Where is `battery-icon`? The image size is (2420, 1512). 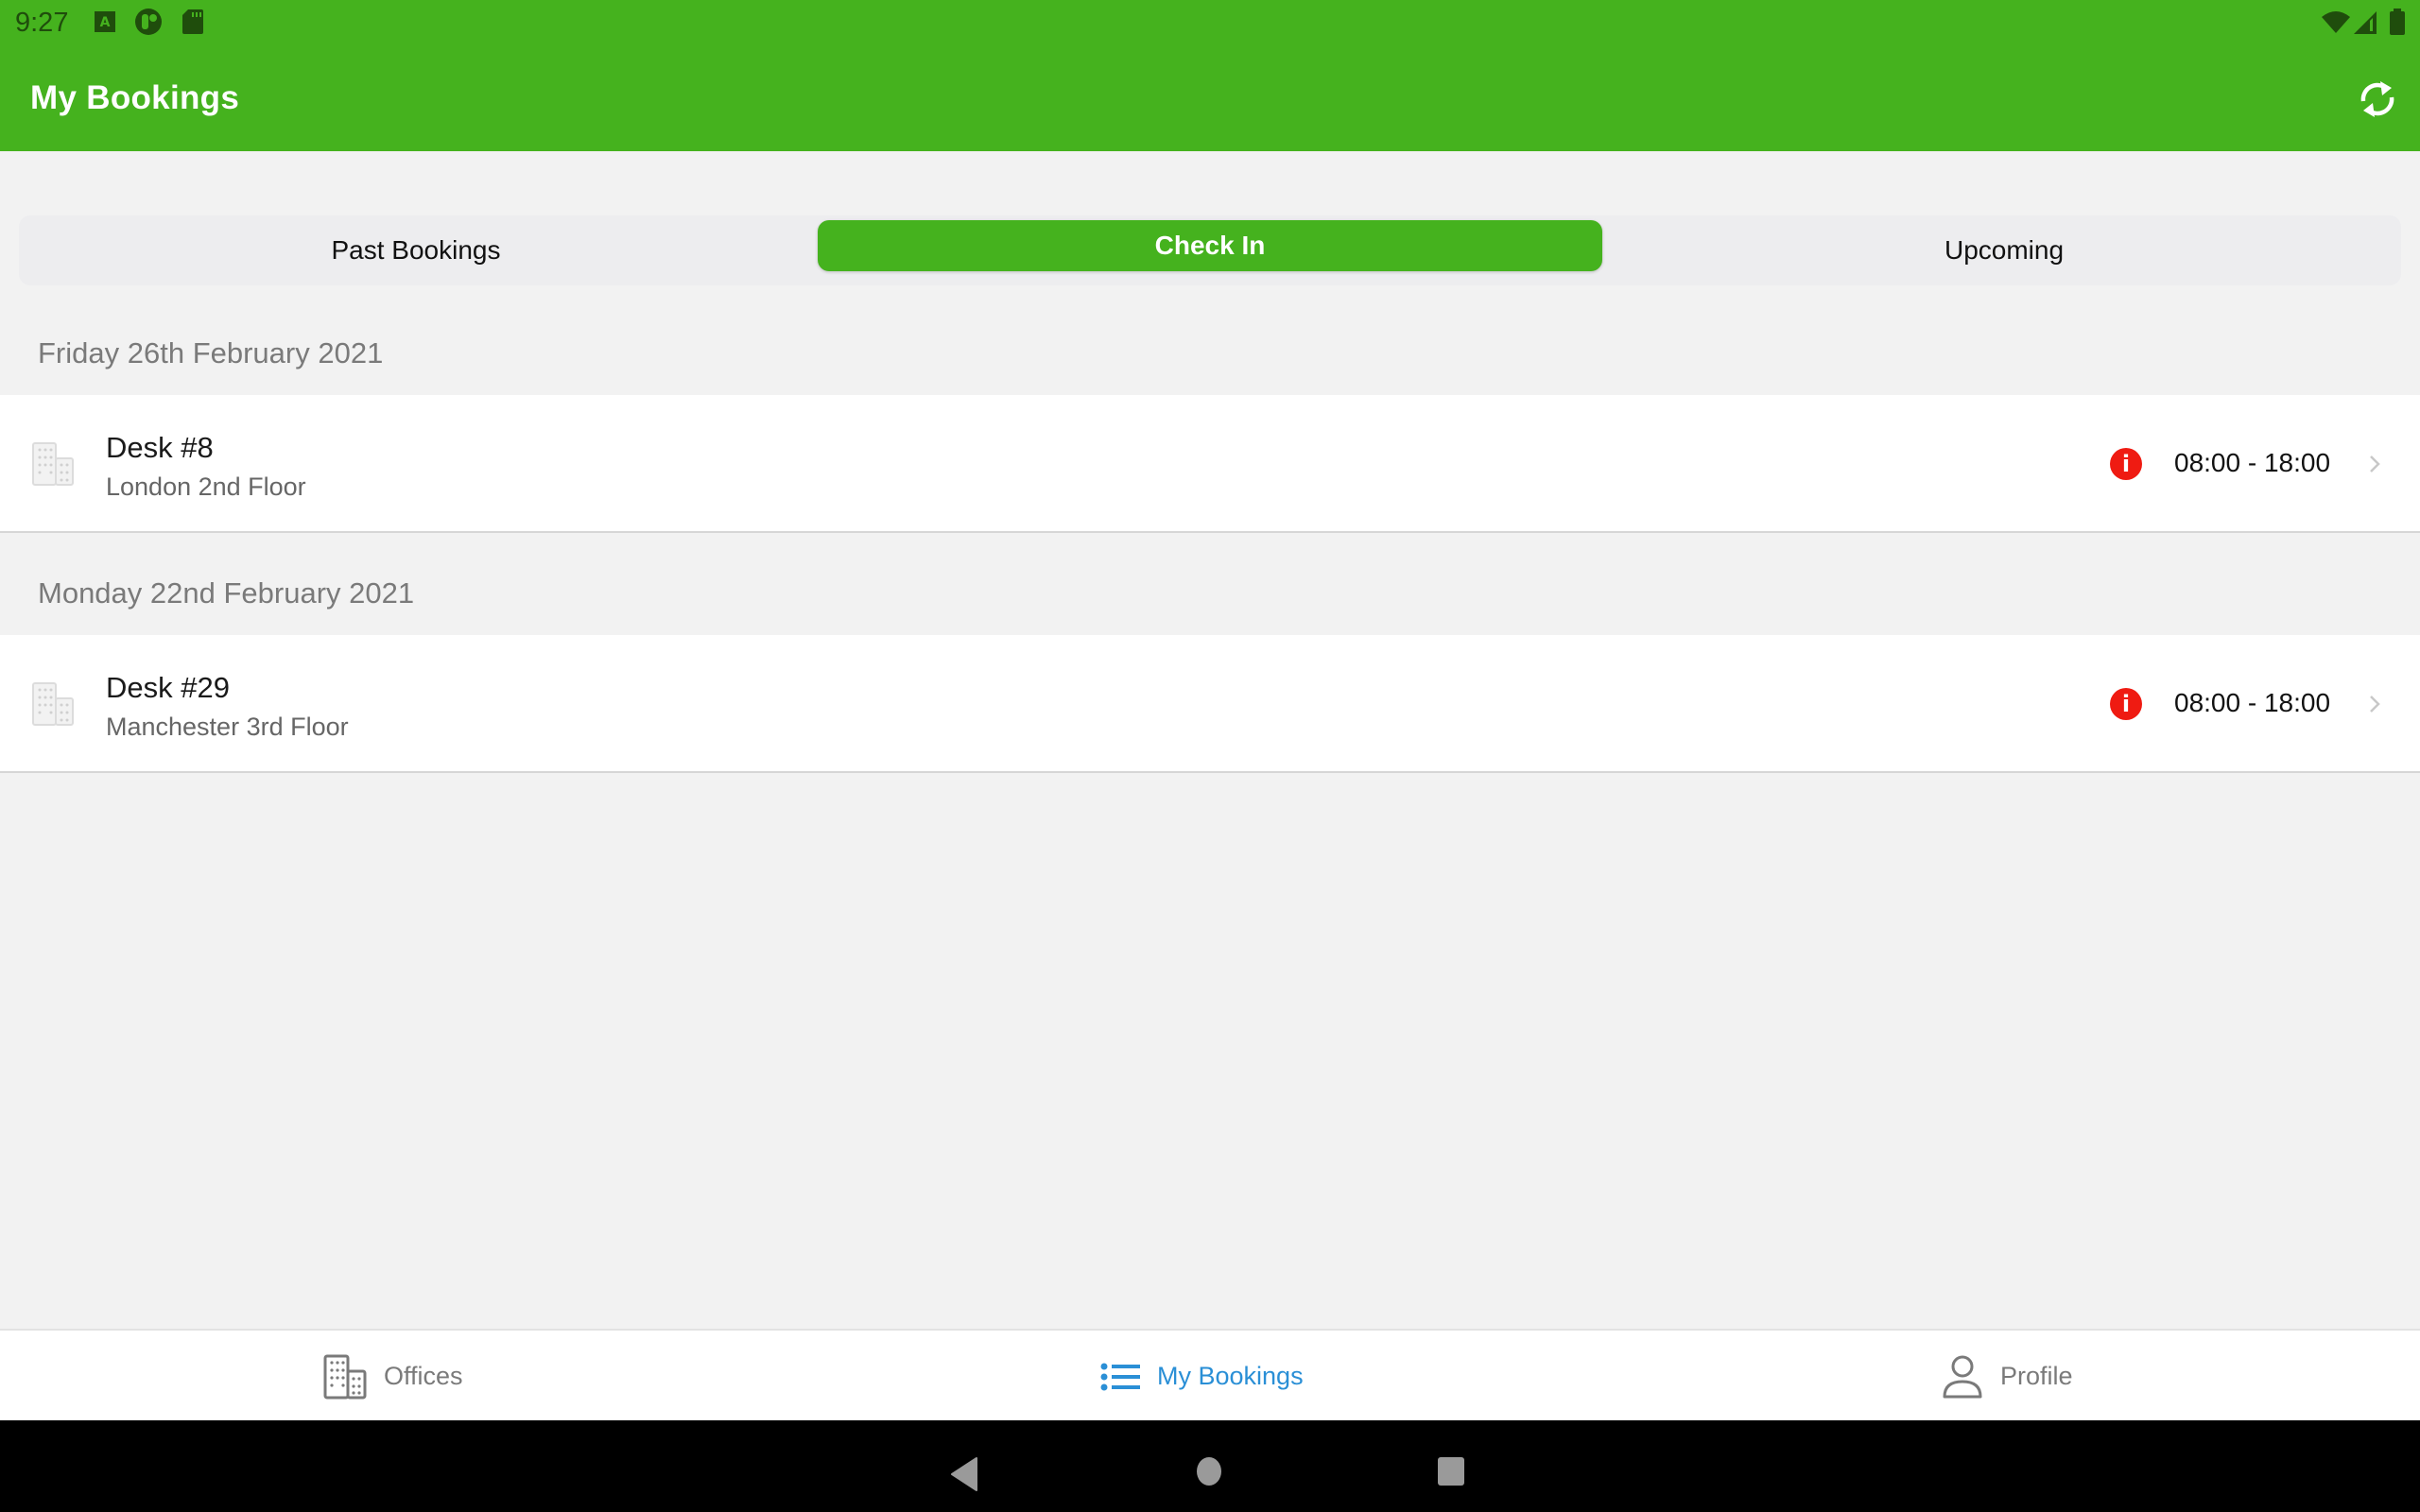 battery-icon is located at coordinates (2397, 22).